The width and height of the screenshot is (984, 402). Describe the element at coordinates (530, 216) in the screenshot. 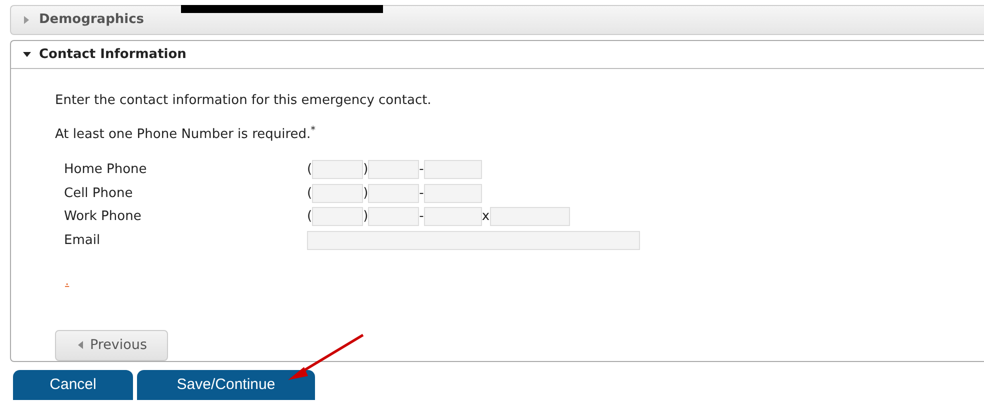

I see `extension-field` at that location.